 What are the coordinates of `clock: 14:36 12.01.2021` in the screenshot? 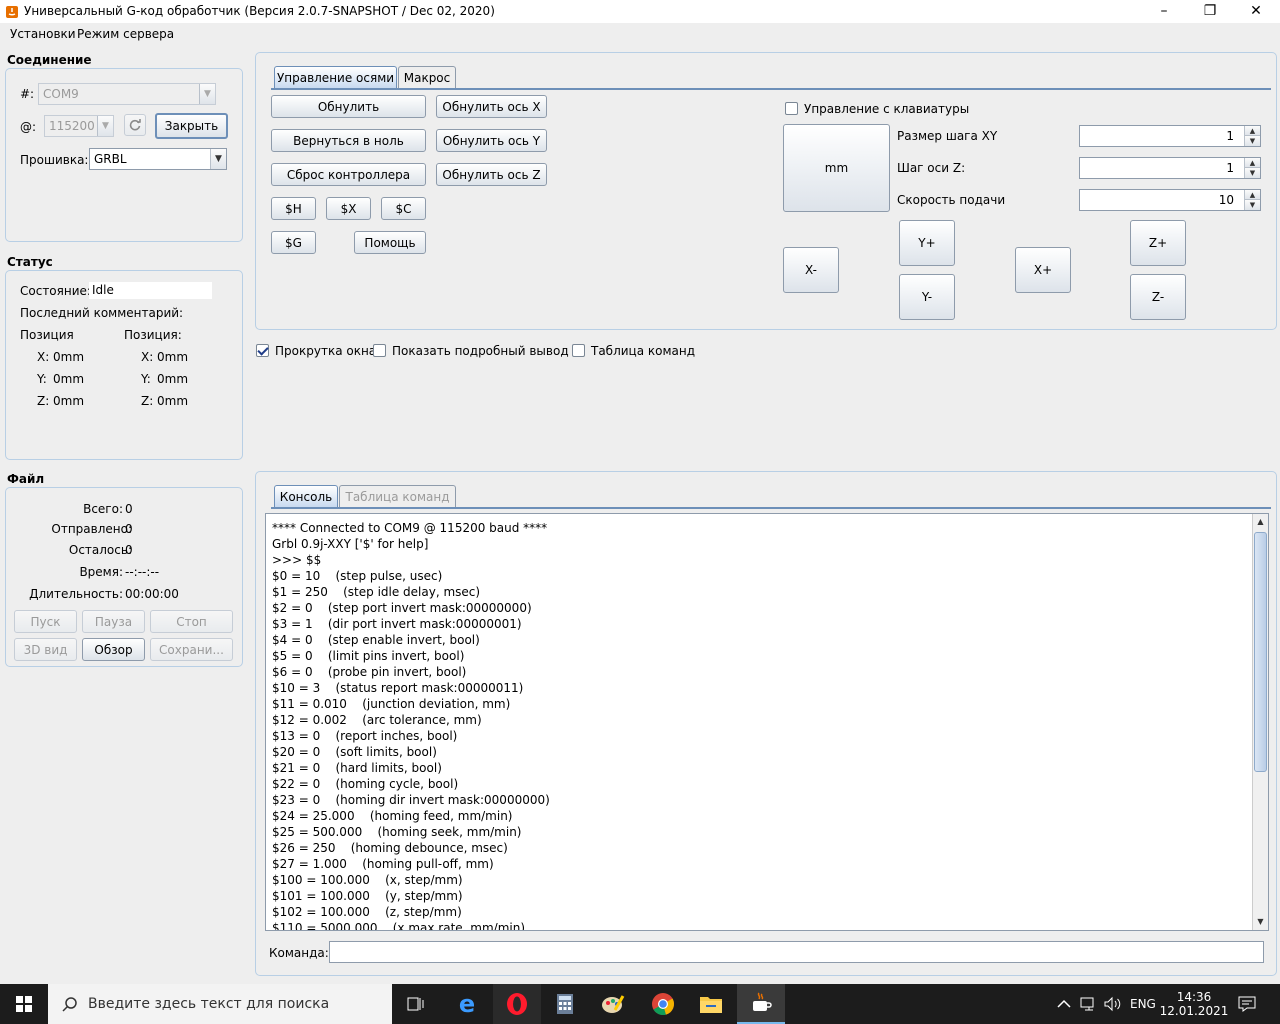 It's located at (1194, 1004).